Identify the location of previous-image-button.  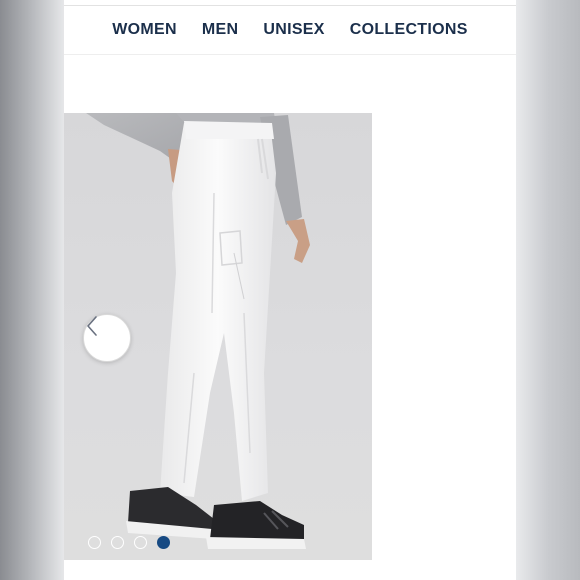
(107, 338).